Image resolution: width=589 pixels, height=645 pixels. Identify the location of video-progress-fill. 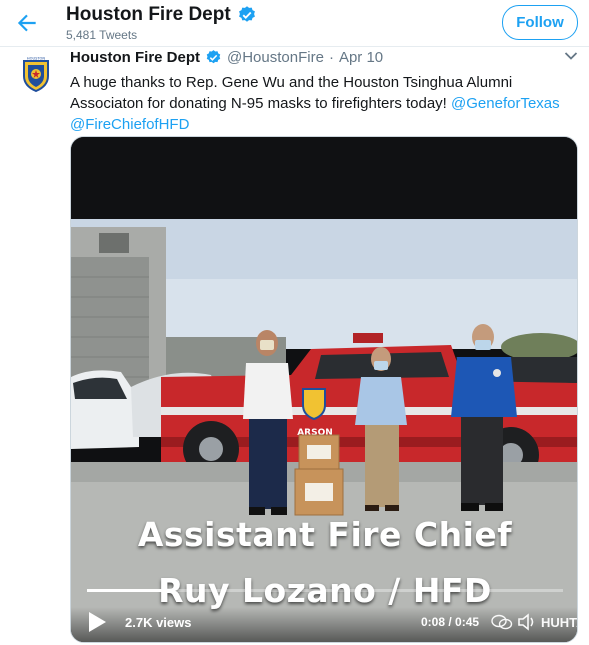
(130, 590).